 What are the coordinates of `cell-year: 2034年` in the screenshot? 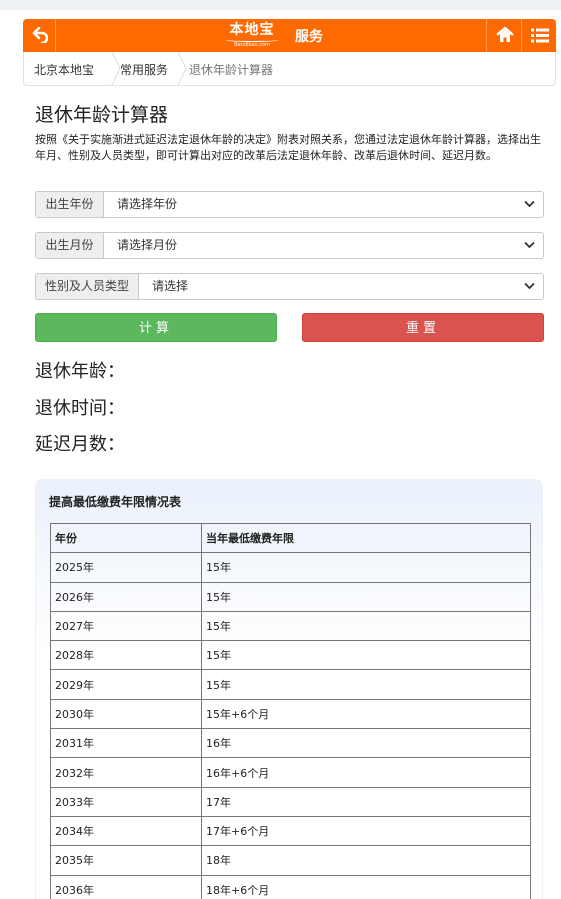 It's located at (126, 831).